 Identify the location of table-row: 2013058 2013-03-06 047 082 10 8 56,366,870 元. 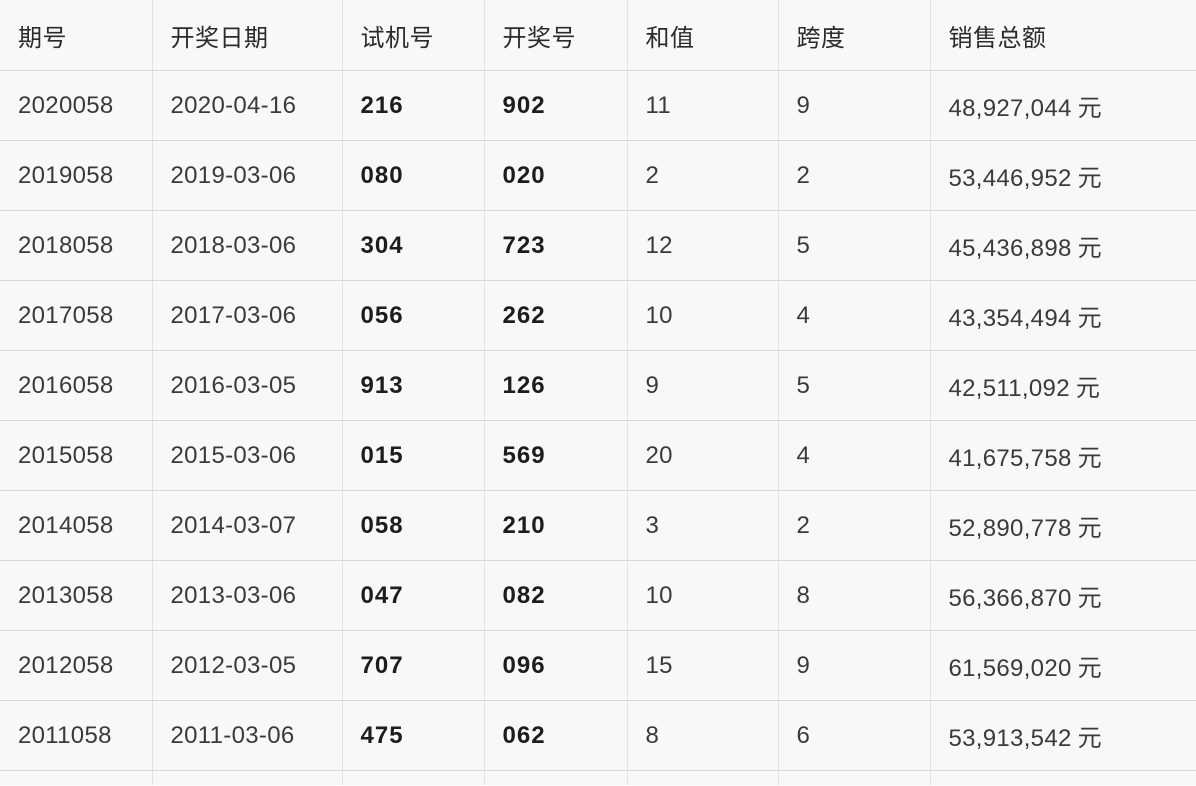
(598, 595).